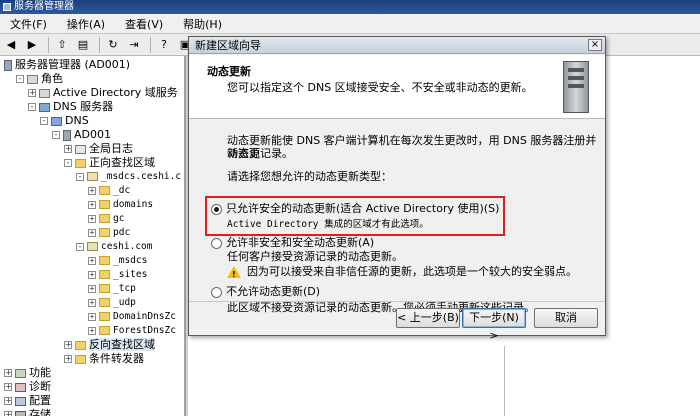 The height and width of the screenshot is (416, 700). Describe the element at coordinates (216, 209) in the screenshot. I see `radio-secure-only` at that location.